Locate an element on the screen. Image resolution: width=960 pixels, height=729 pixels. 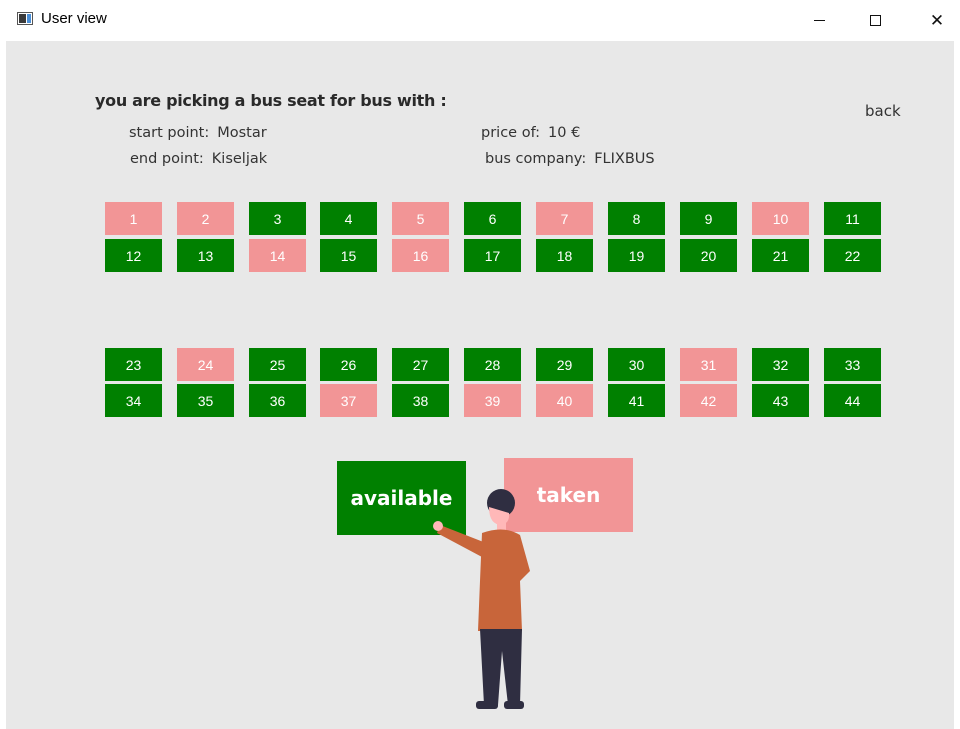
close-icon: ✕ is located at coordinates (937, 20).